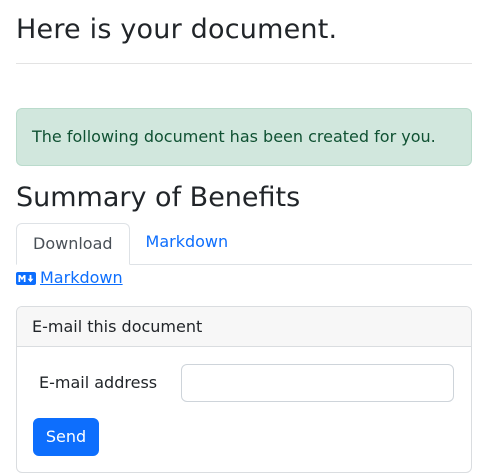 The height and width of the screenshot is (473, 488). I want to click on send-button: Send, so click(66, 436).